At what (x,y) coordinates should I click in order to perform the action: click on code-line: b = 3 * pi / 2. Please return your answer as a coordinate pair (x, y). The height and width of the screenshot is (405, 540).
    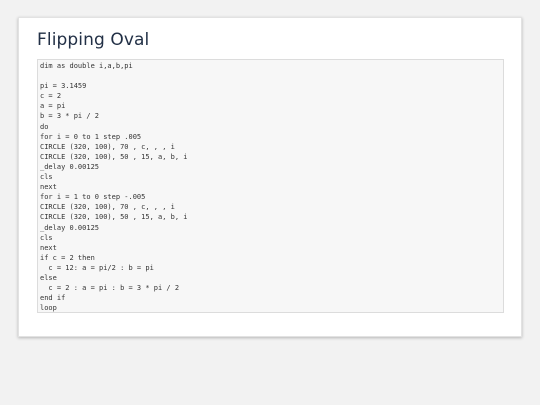
    Looking at the image, I should click on (70, 116).